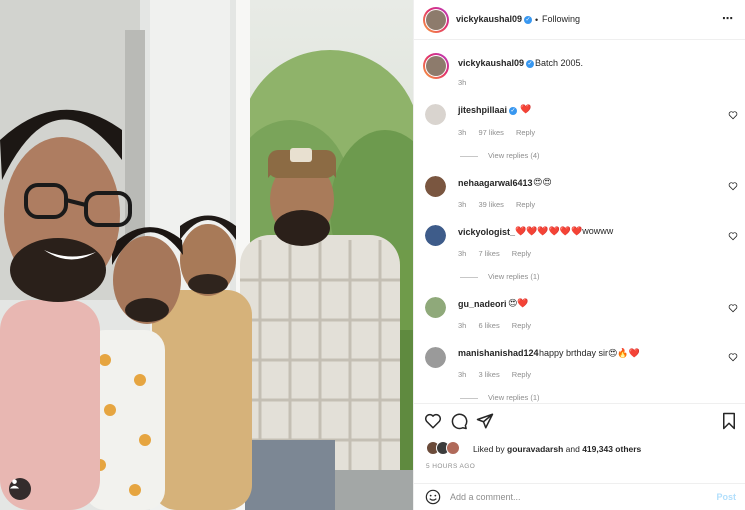 The image size is (745, 510). I want to click on comment-words: wowww, so click(598, 231).